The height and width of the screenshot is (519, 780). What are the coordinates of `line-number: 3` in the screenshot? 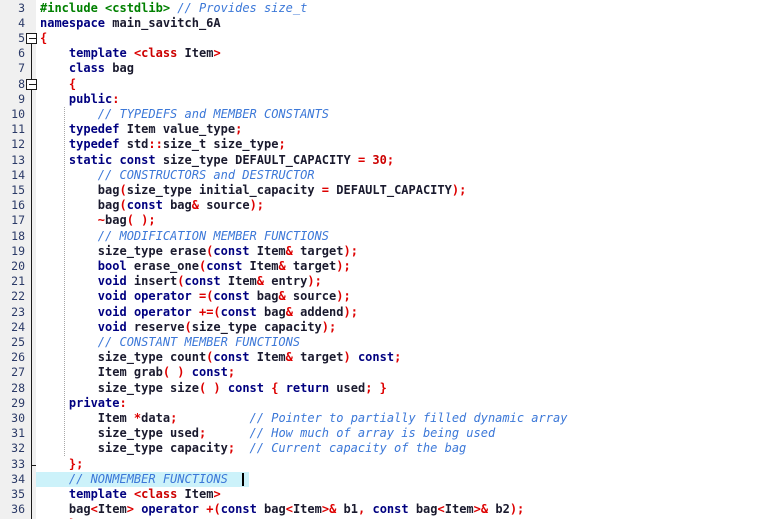 It's located at (21, 7).